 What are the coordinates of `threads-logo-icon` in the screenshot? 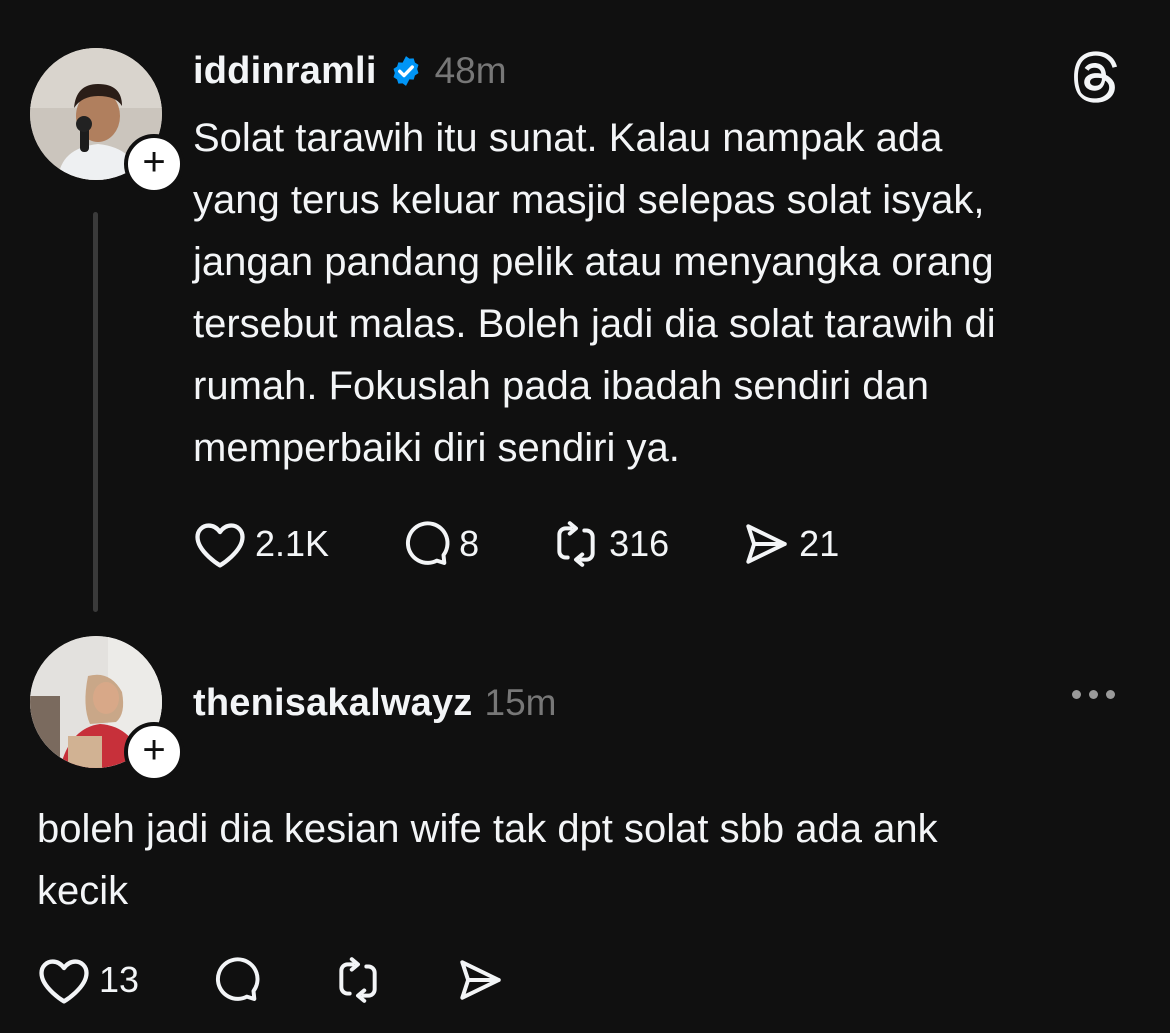 It's located at (1095, 77).